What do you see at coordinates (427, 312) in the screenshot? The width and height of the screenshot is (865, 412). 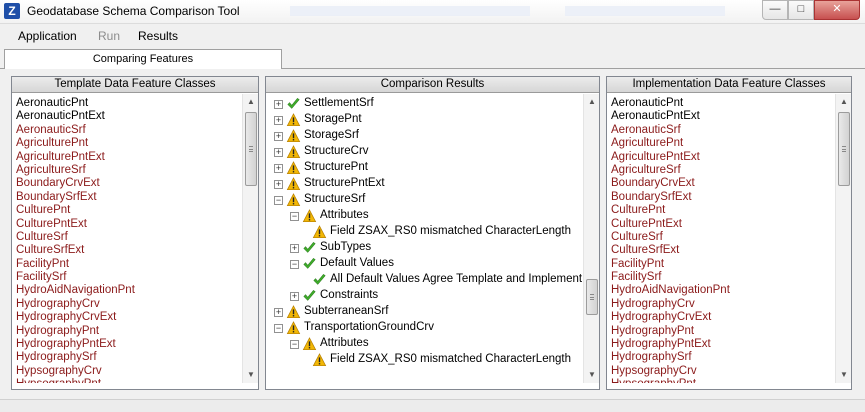 I see `tree-node: + SubterraneanSrf` at bounding box center [427, 312].